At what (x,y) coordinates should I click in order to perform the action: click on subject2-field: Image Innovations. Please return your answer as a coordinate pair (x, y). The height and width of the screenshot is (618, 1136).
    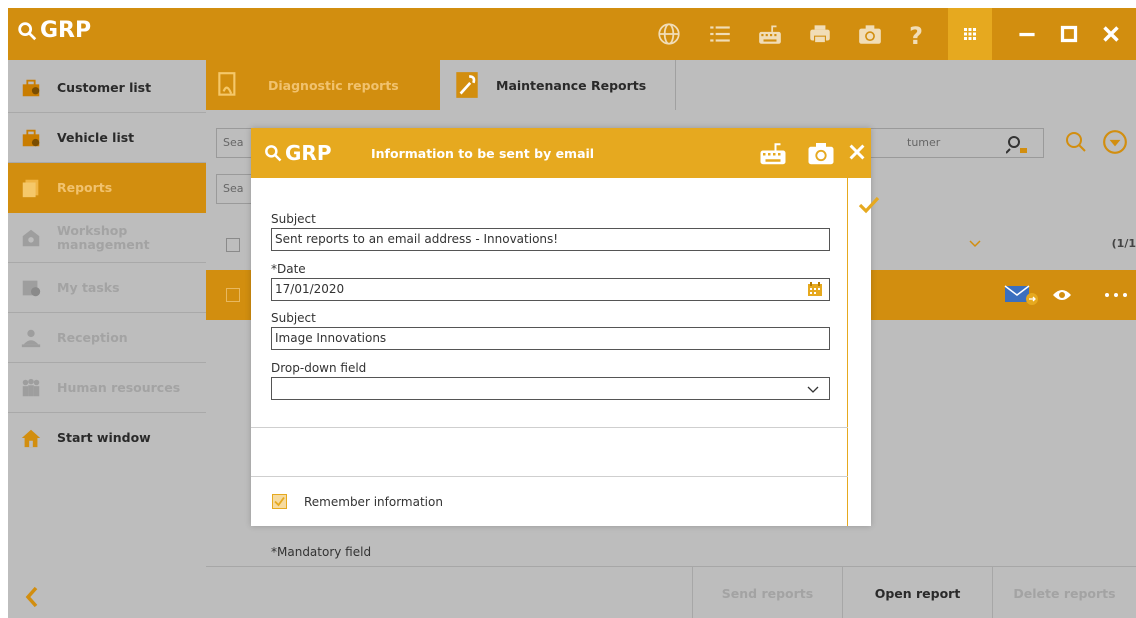
    Looking at the image, I should click on (550, 338).